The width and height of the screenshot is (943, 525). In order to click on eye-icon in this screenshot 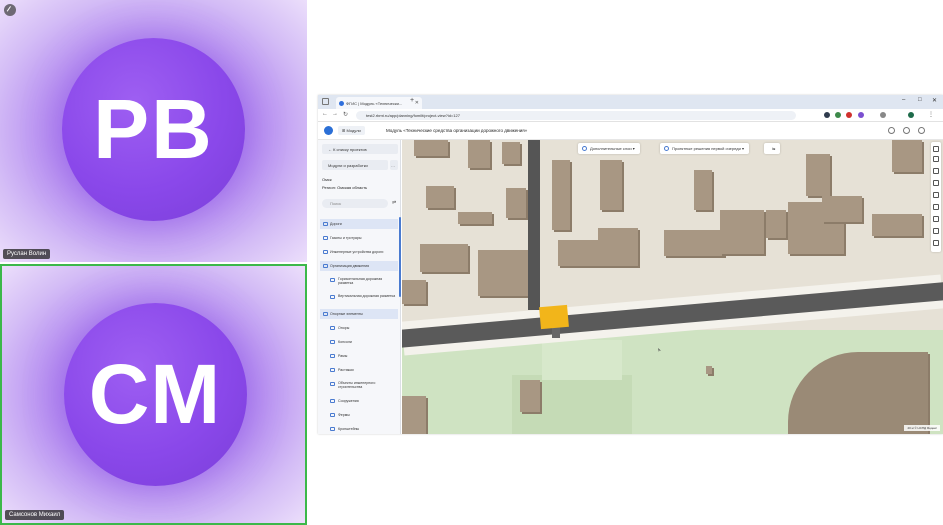, I will do `click(936, 149)`.